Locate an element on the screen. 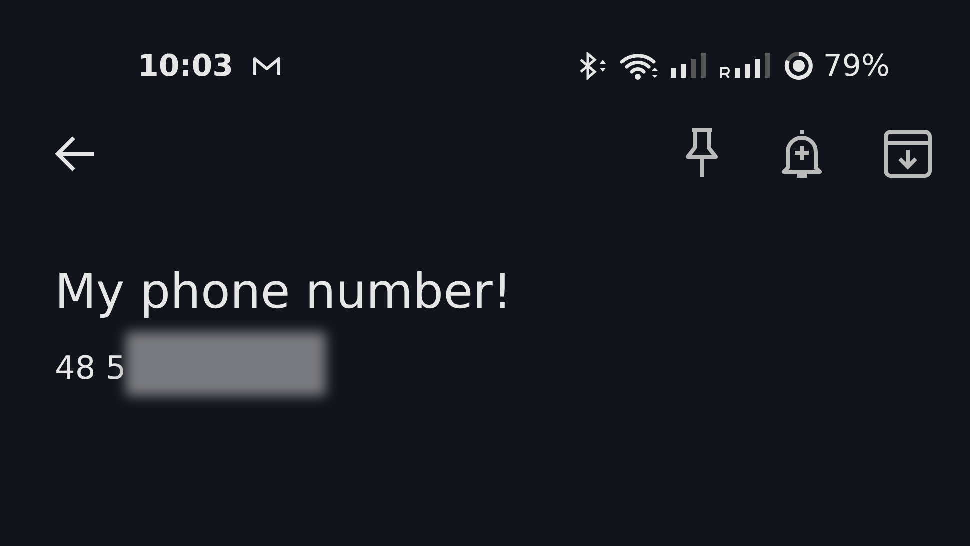 The width and height of the screenshot is (970, 546). mail-icon is located at coordinates (267, 66).